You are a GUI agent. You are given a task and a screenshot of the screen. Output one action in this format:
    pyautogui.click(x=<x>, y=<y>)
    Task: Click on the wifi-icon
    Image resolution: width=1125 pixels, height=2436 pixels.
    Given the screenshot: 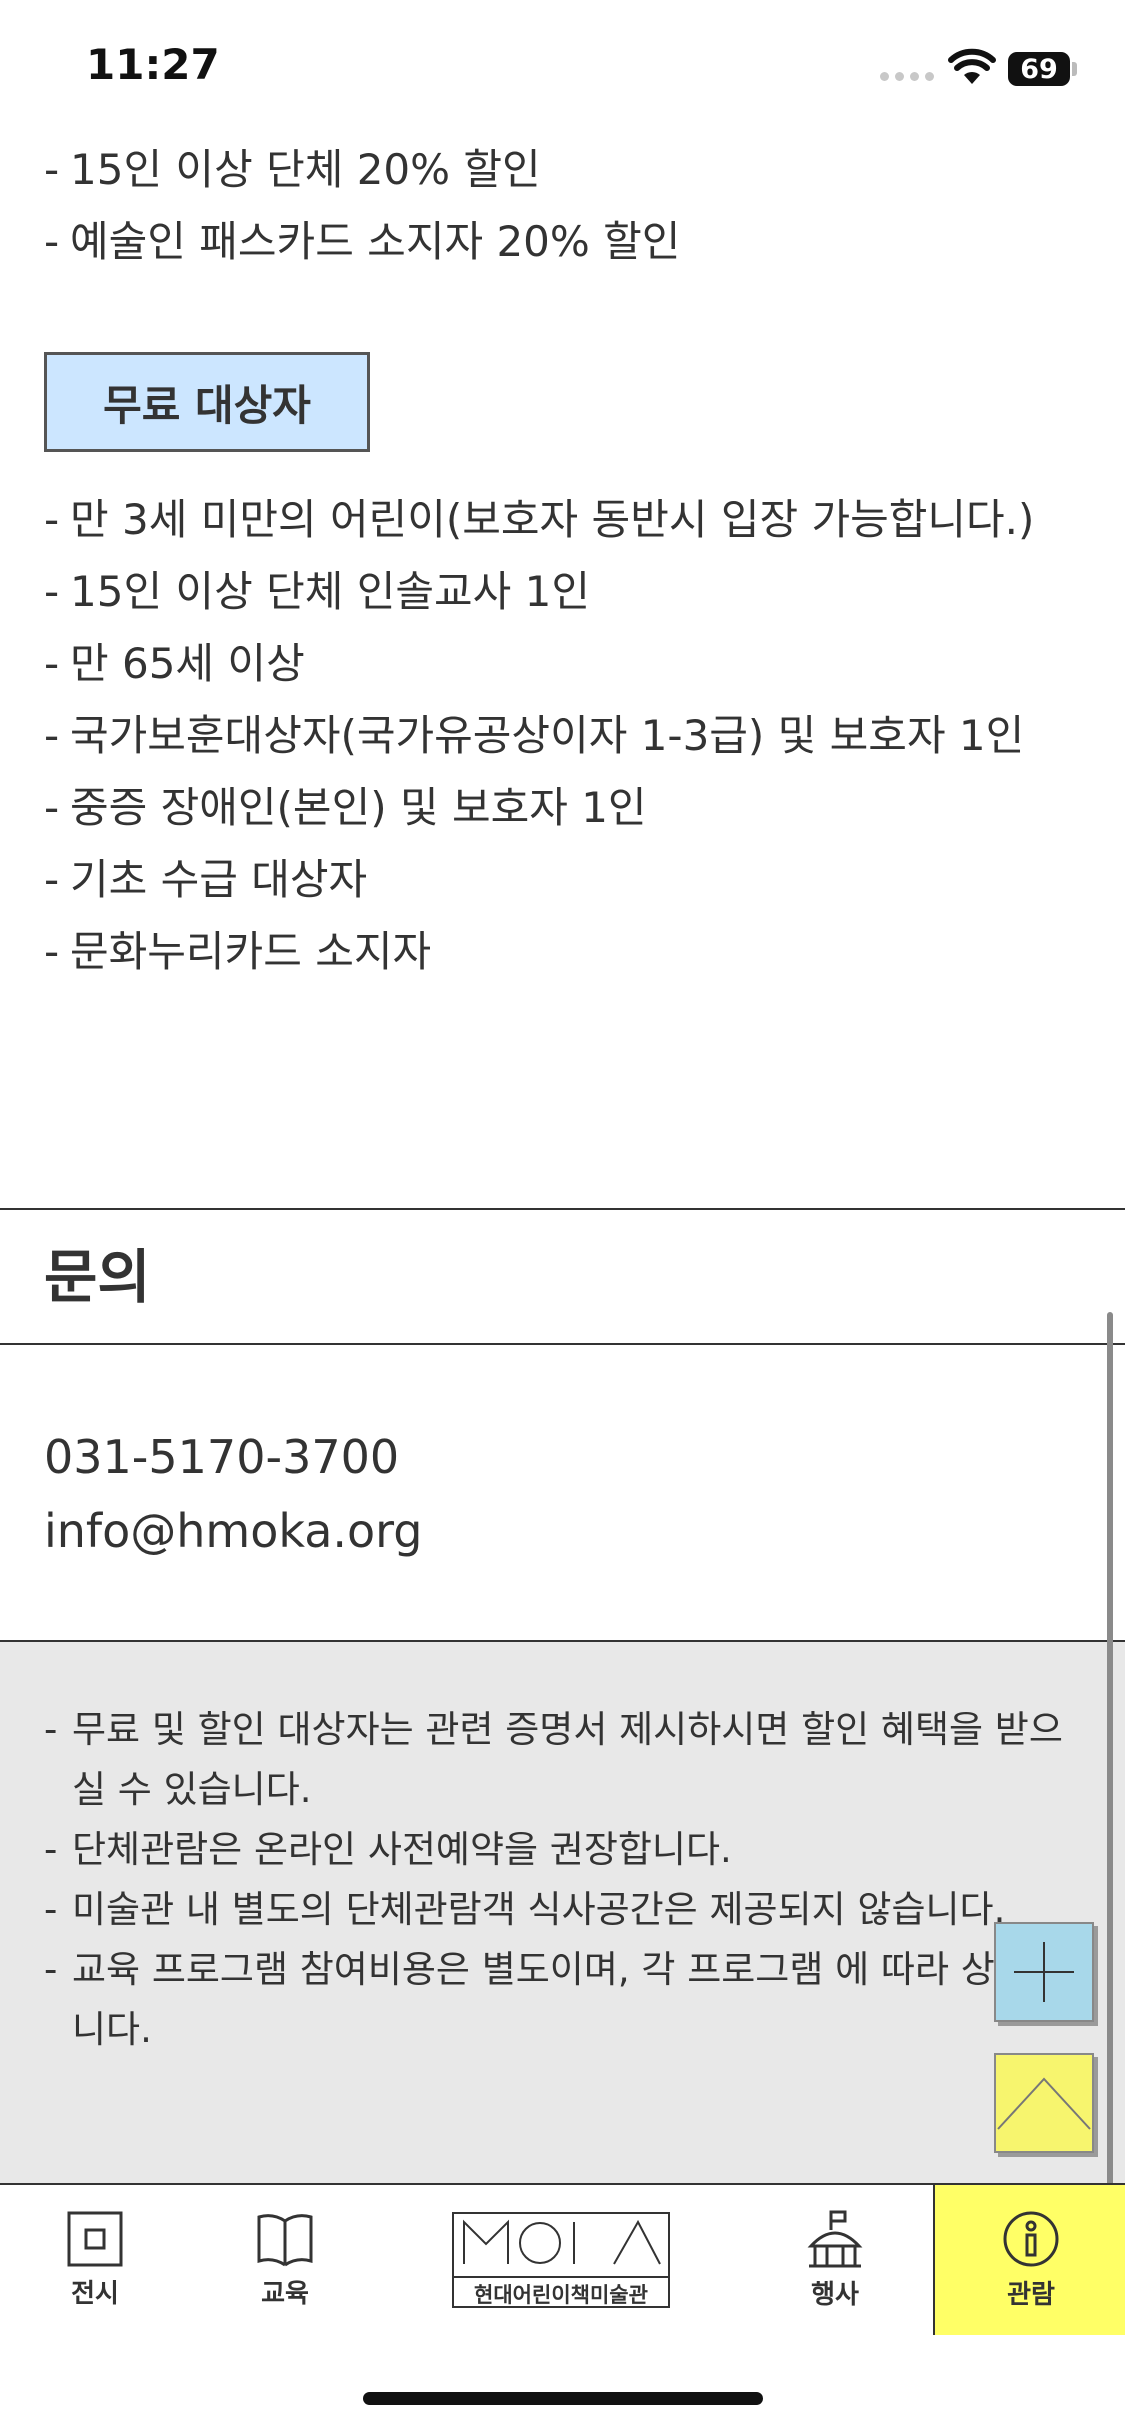 What is the action you would take?
    pyautogui.click(x=972, y=66)
    